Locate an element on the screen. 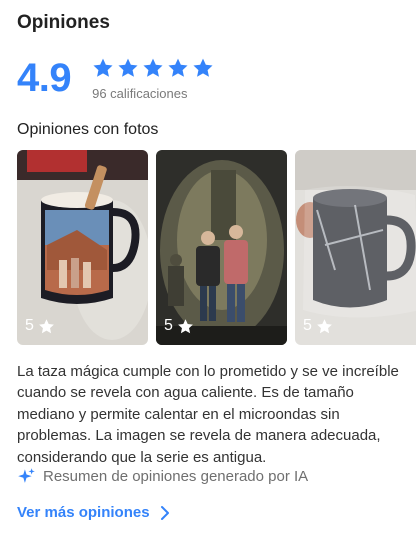 The height and width of the screenshot is (533, 416). people-photo is located at coordinates (221, 247).